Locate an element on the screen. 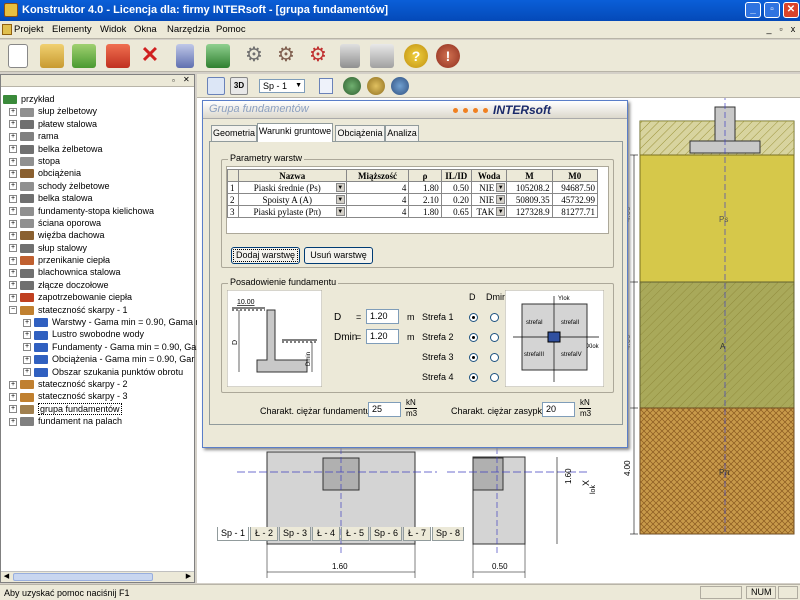 The image size is (800, 600). layer-cell-name: Spoisty A (A) ▼ is located at coordinates (292, 199).